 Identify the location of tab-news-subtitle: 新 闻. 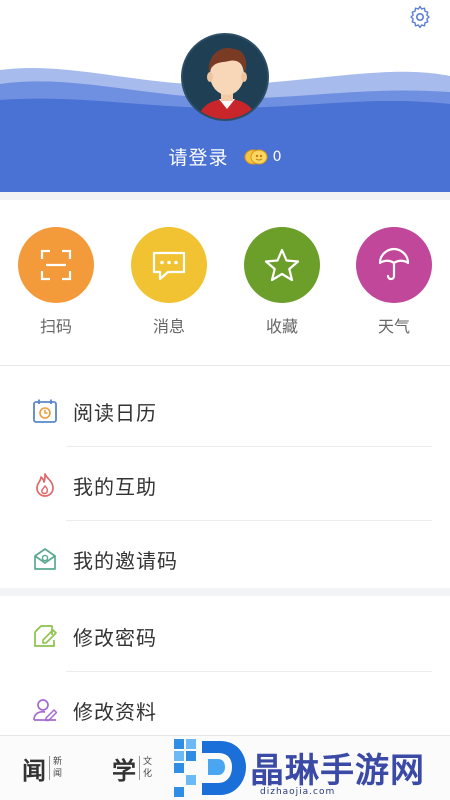
(55, 768).